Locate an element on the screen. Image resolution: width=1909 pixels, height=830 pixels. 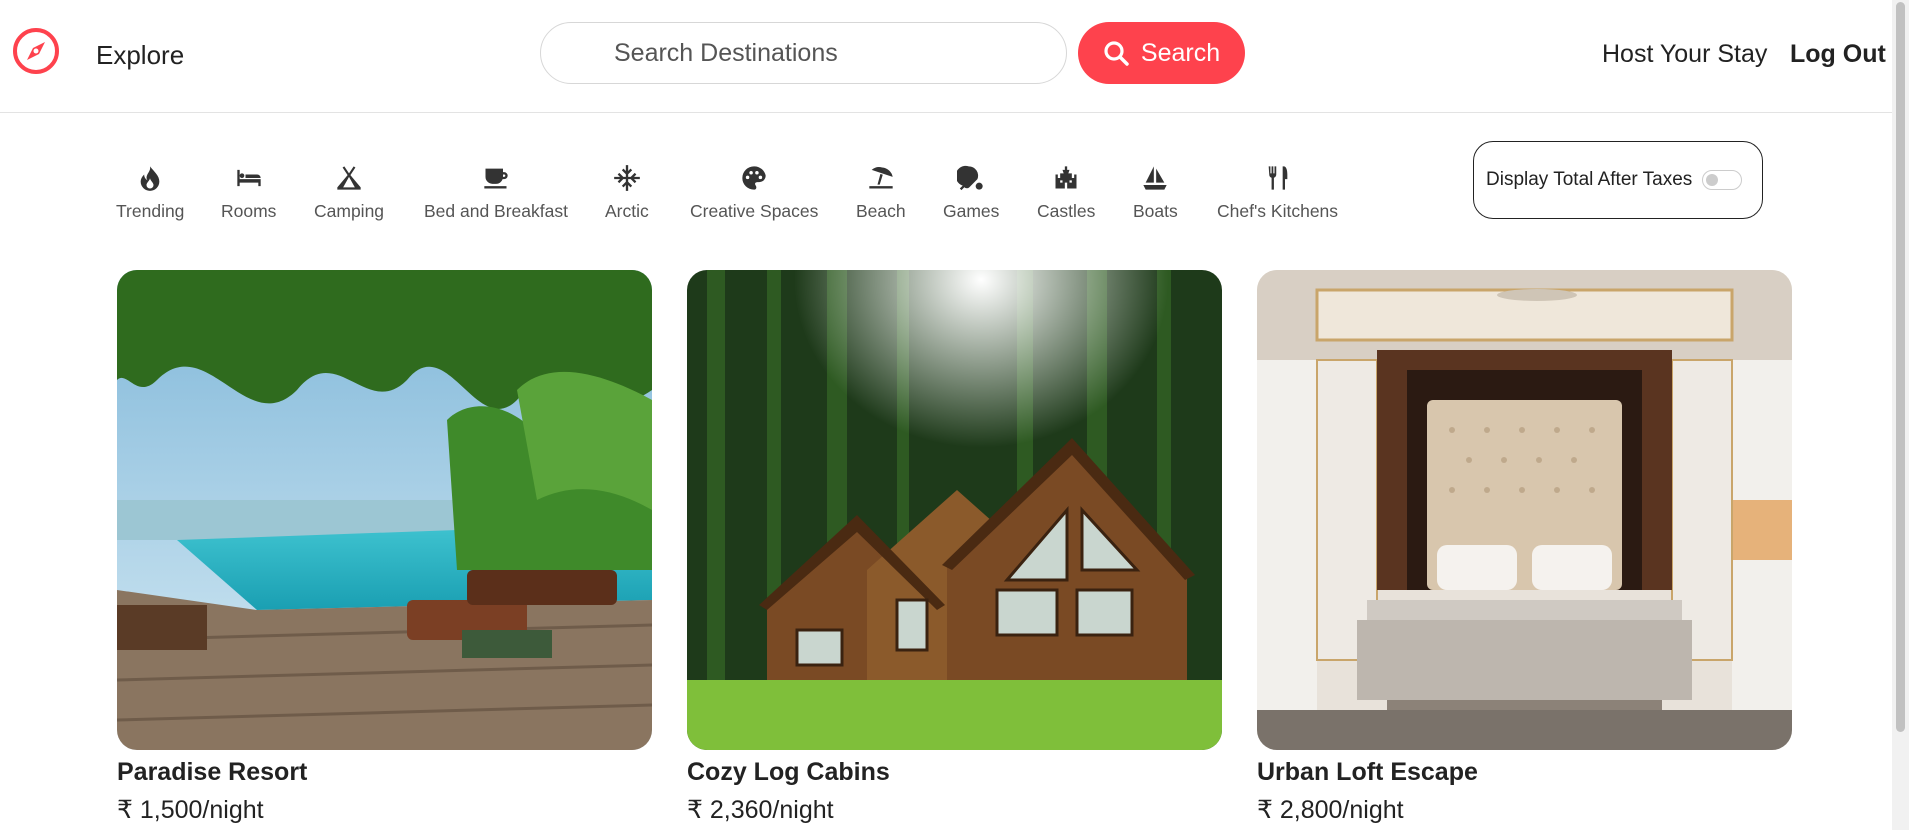
logout-link: Log Out is located at coordinates (1838, 54).